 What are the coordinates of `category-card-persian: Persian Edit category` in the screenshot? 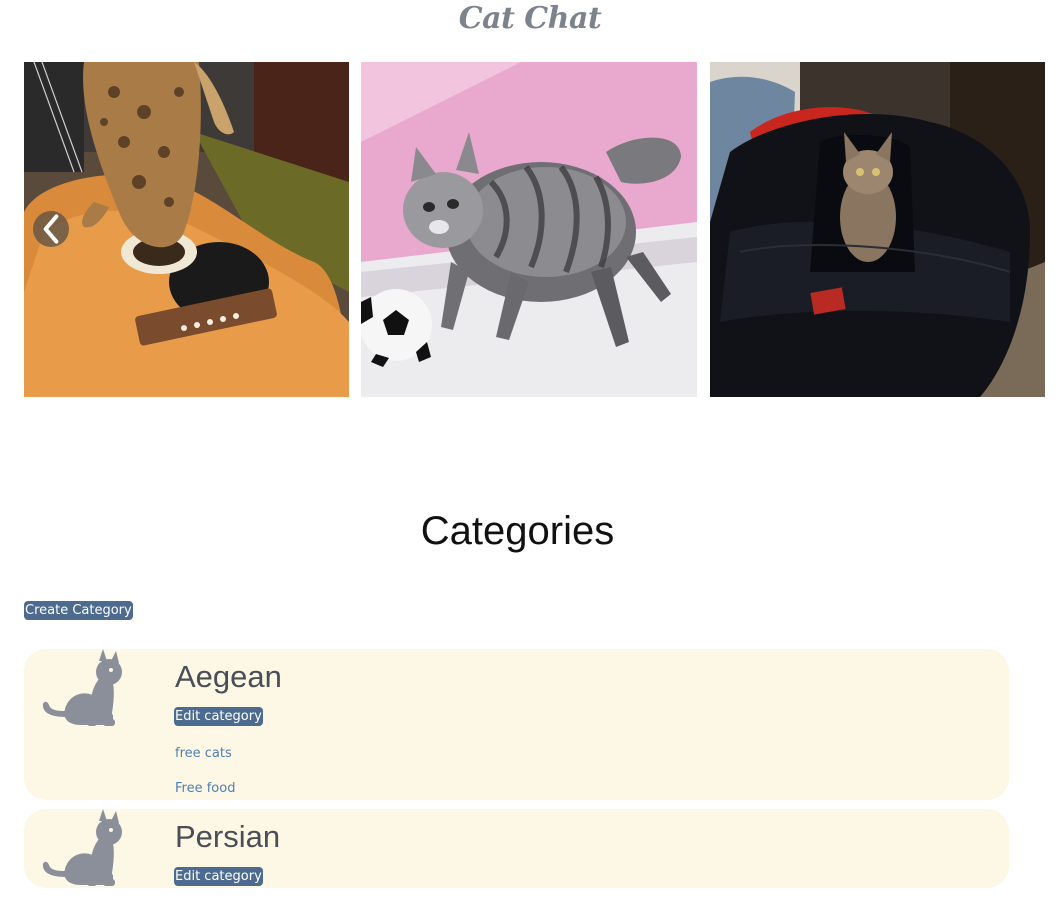 It's located at (516, 848).